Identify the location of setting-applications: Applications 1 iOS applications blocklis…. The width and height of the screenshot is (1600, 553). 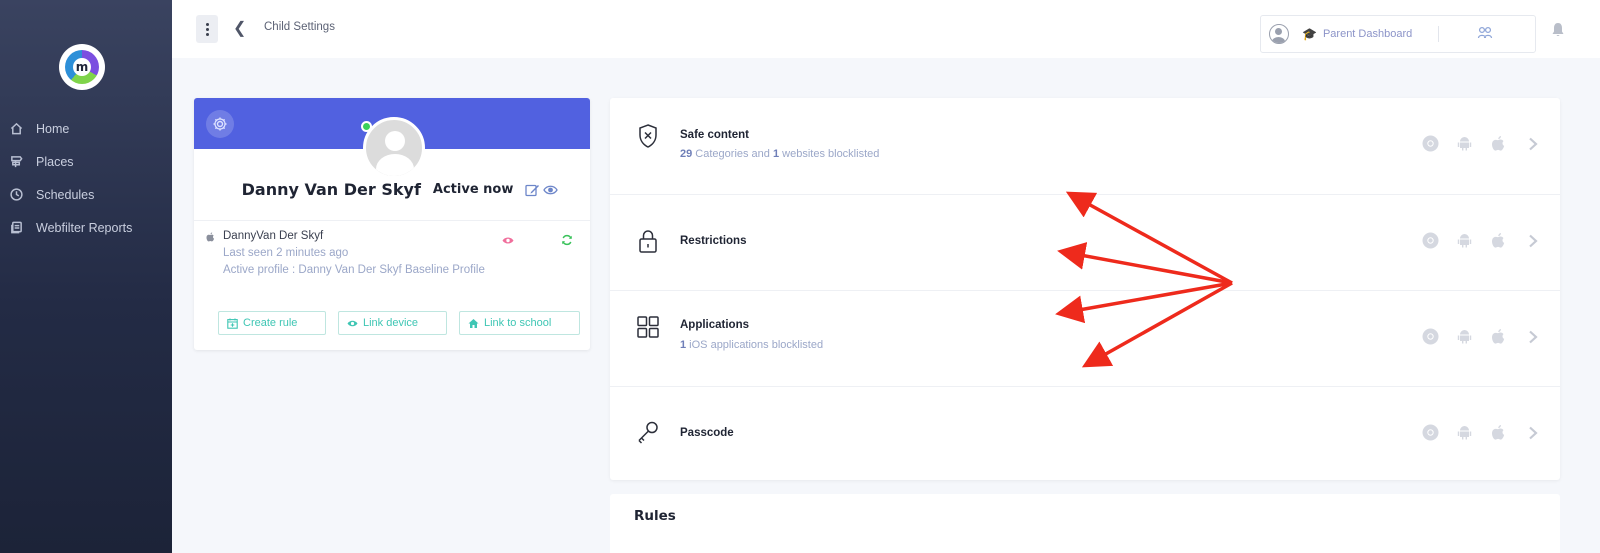
(1085, 338).